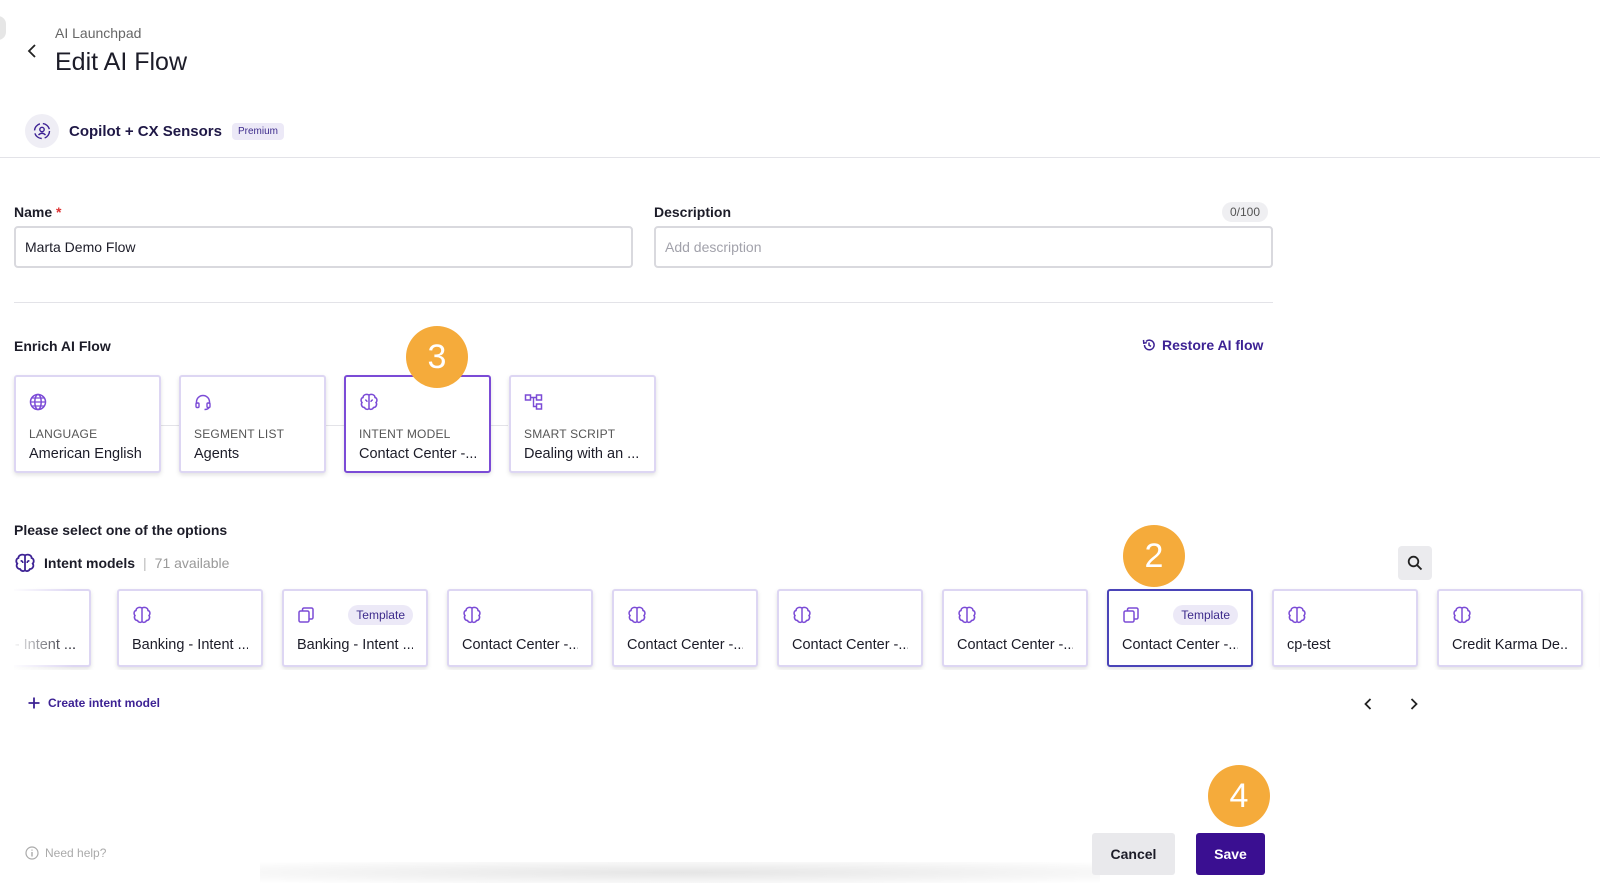 The height and width of the screenshot is (883, 1600). I want to click on step-card-language: LANGUAGE American English, so click(87, 424).